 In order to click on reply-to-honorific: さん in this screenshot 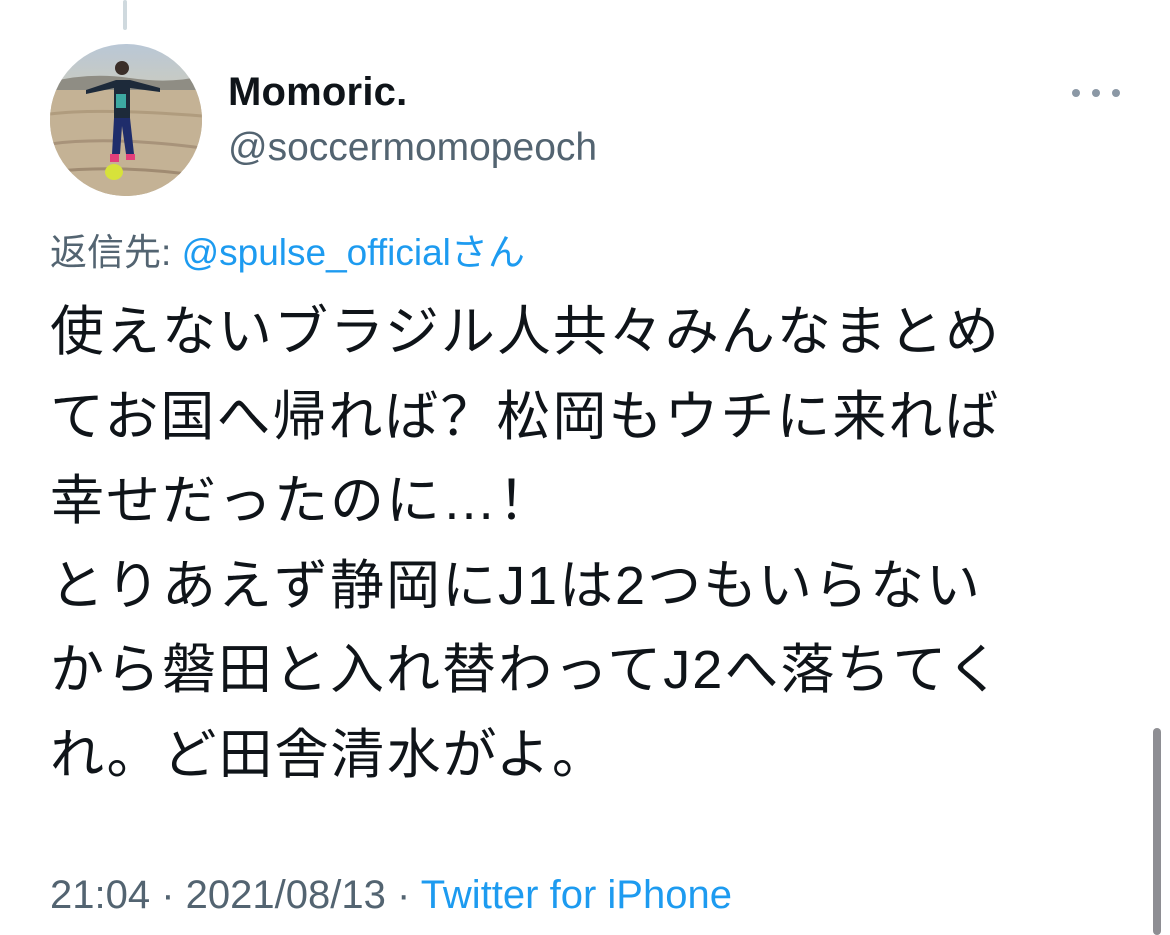, I will do `click(488, 252)`.